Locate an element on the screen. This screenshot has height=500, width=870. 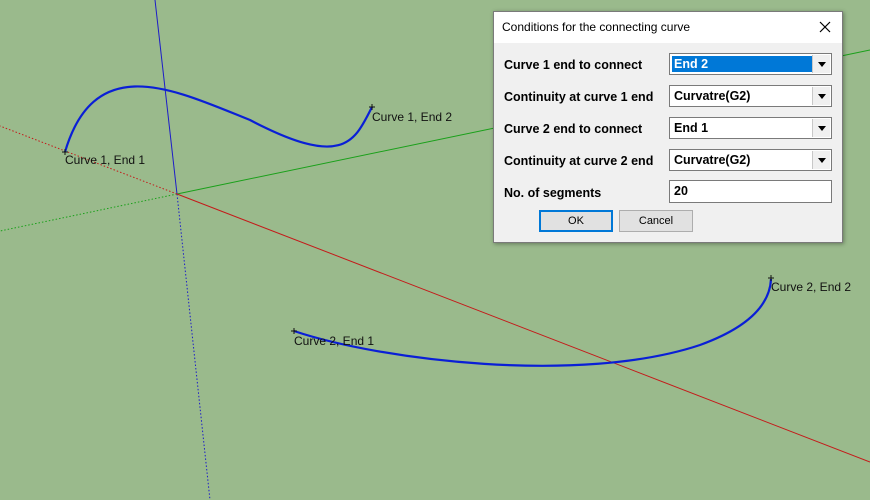
curve-2-end-select: End 1 is located at coordinates (750, 128).